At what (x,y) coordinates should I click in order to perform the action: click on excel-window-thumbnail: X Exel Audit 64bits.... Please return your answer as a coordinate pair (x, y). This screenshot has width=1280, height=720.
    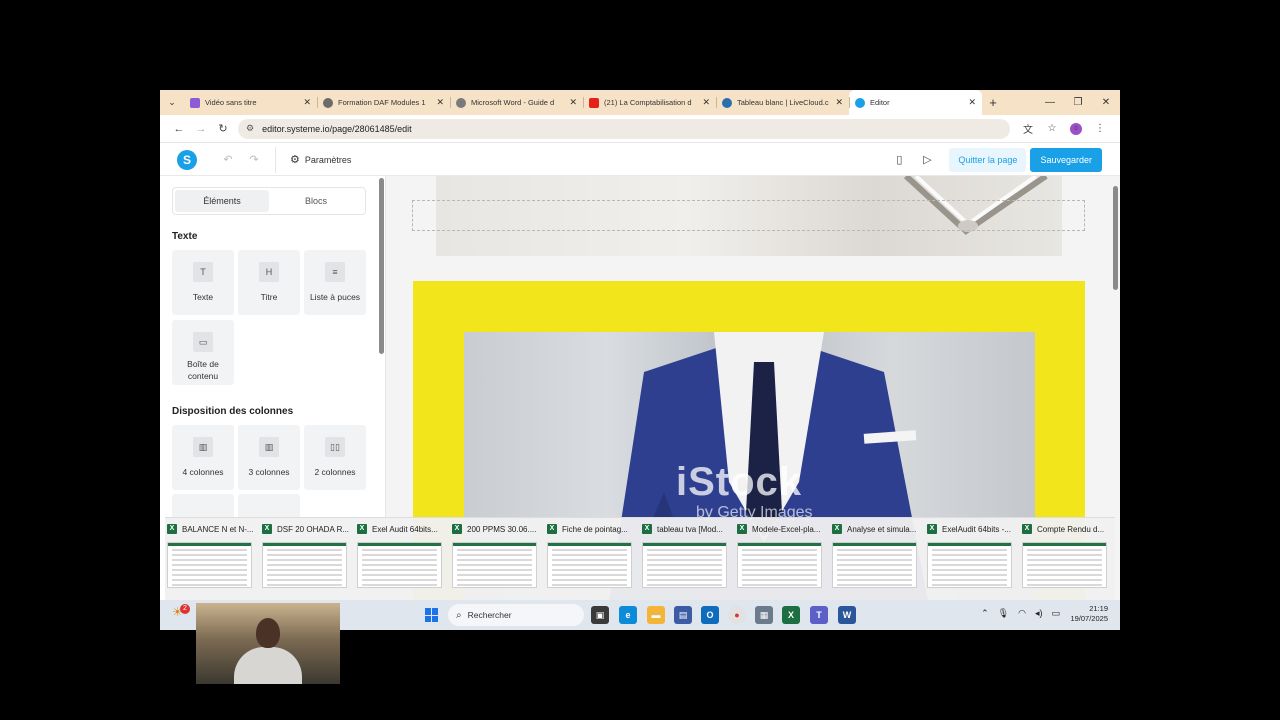
    Looking at the image, I should click on (402, 559).